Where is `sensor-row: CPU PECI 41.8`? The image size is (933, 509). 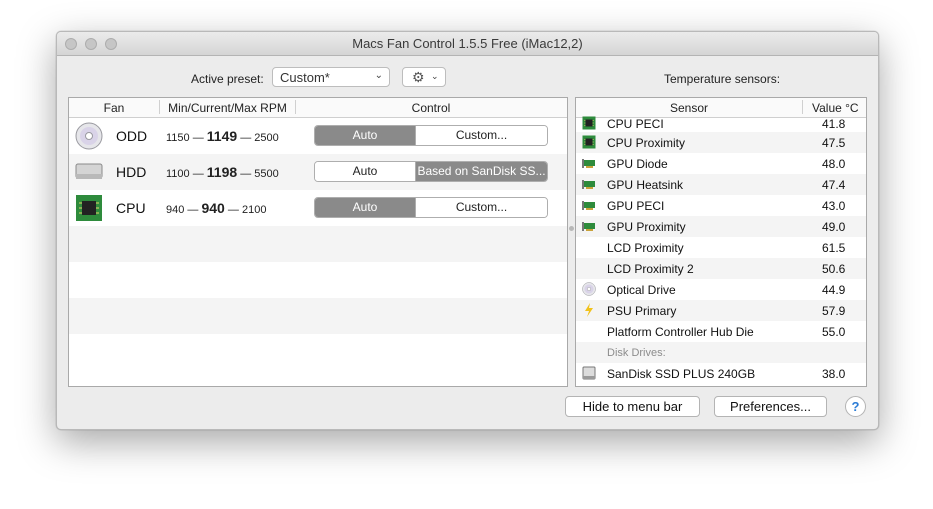 sensor-row: CPU PECI 41.8 is located at coordinates (721, 124).